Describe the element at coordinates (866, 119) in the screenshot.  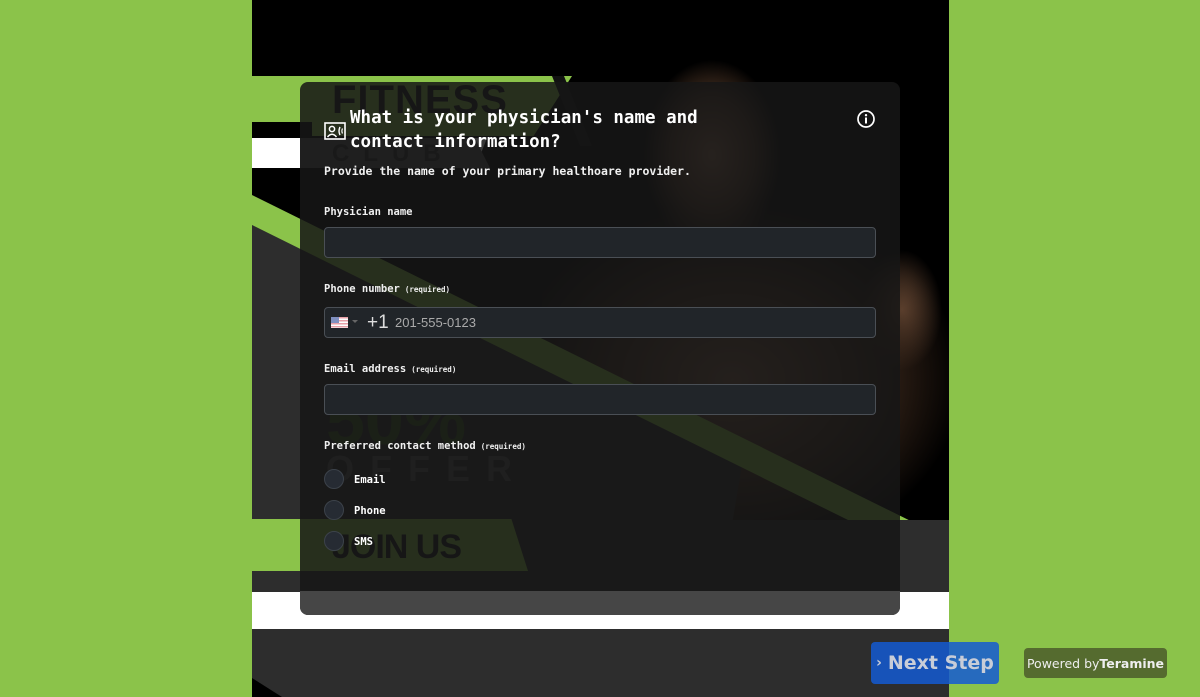
I see `info-icon` at that location.